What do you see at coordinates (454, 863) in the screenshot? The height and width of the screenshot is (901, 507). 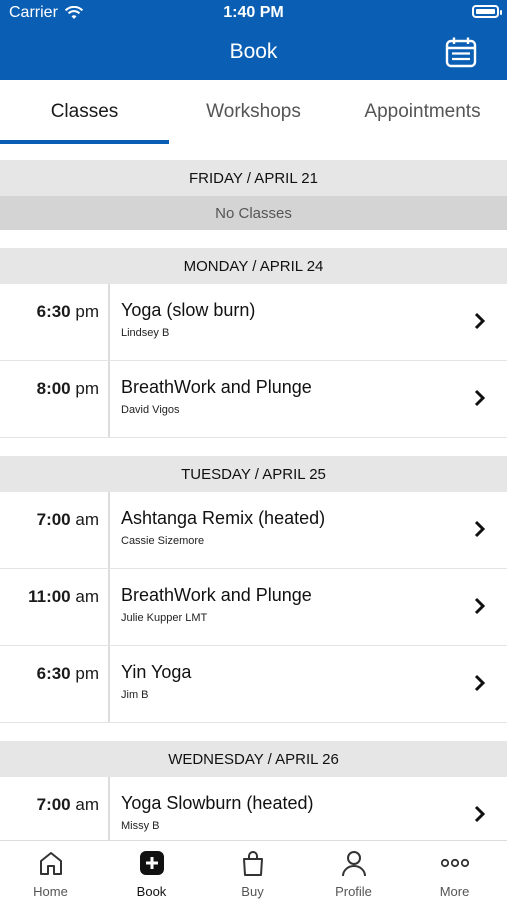 I see `ellipsis-icon` at bounding box center [454, 863].